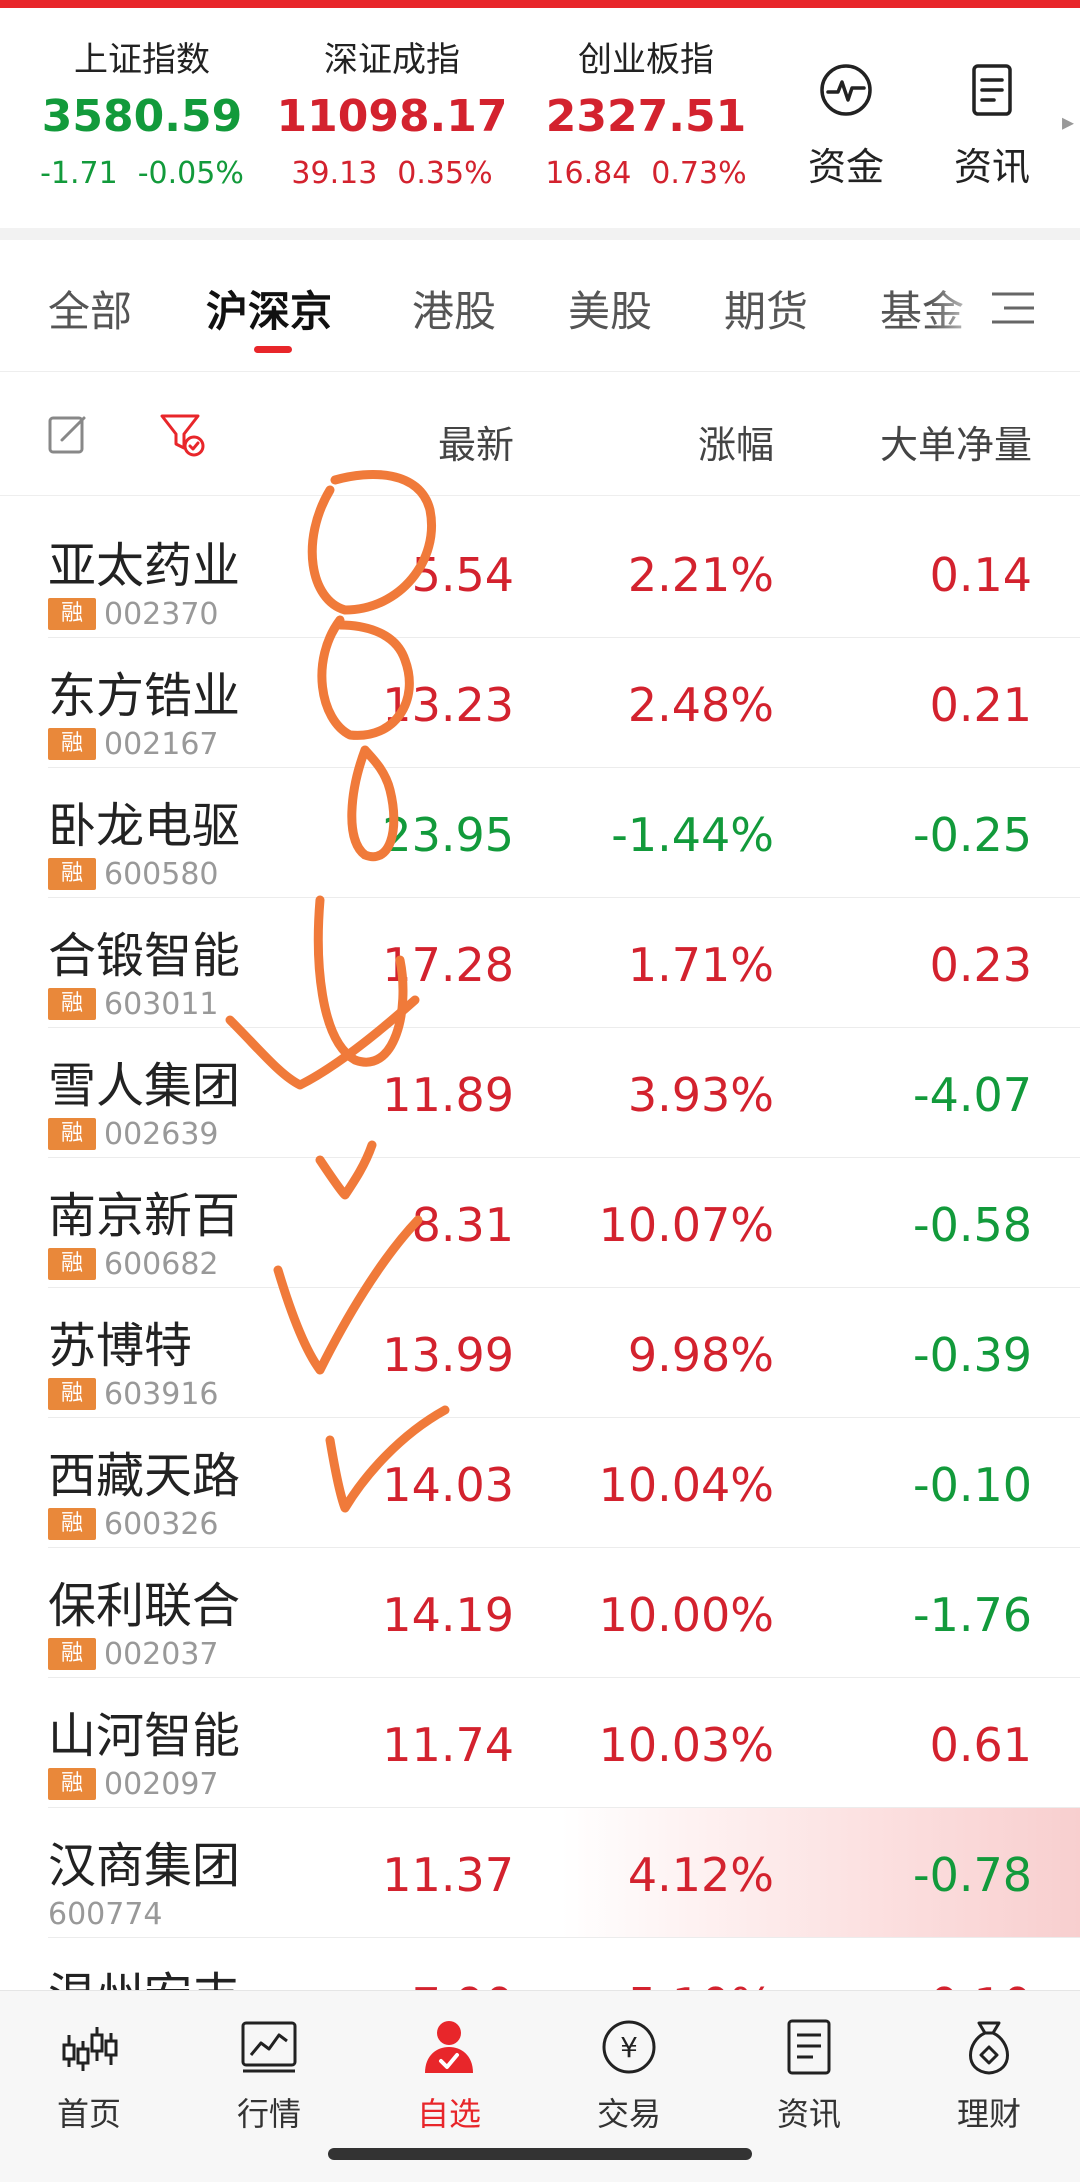  What do you see at coordinates (809, 2076) in the screenshot?
I see `nav-news: 资讯` at bounding box center [809, 2076].